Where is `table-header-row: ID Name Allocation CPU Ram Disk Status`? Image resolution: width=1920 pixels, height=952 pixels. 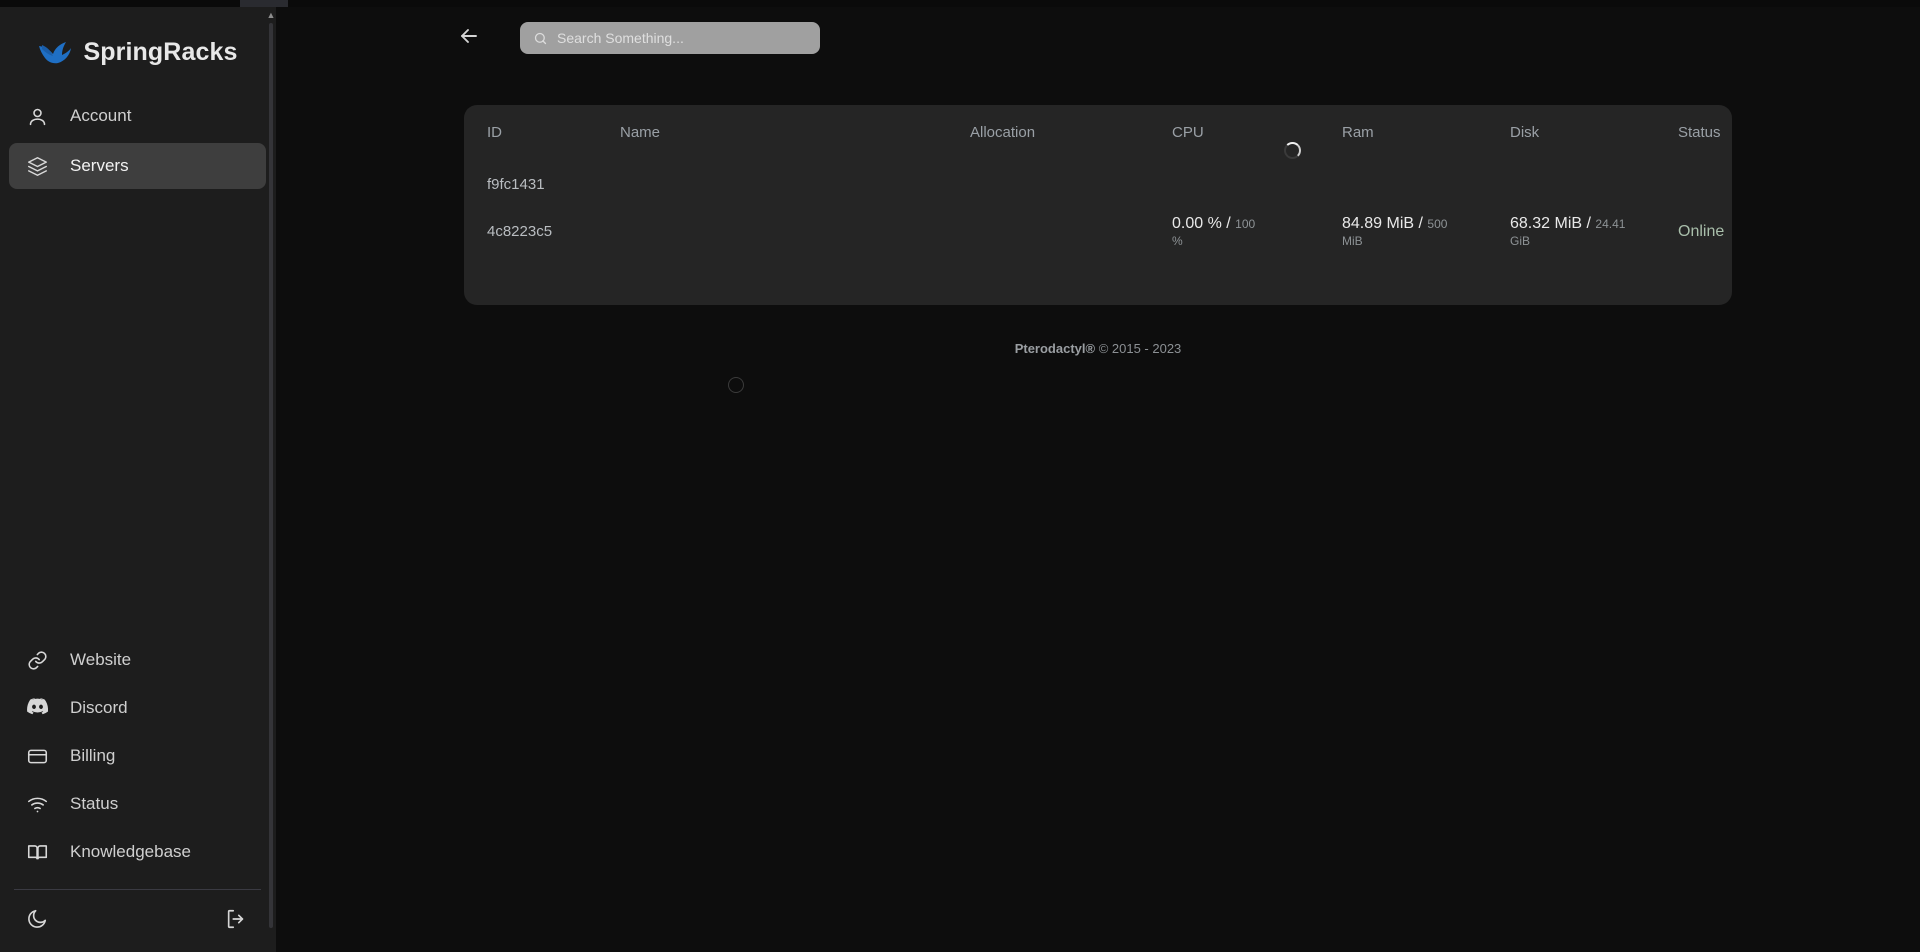 table-header-row: ID Name Allocation CPU Ram Disk Status is located at coordinates (1098, 132).